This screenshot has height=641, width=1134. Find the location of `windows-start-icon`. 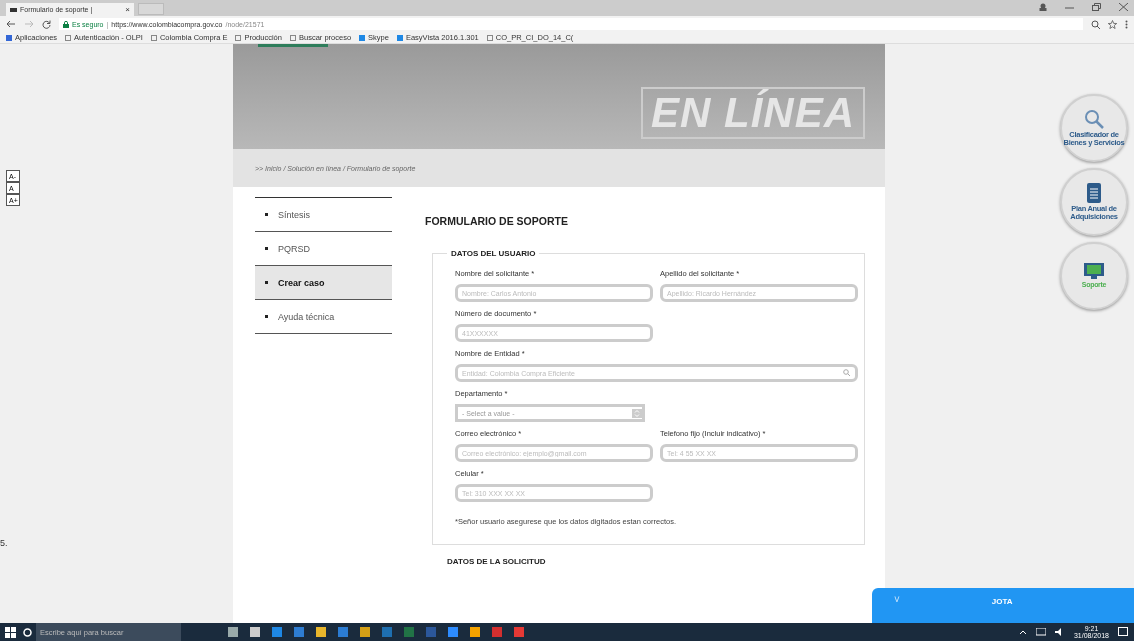

windows-start-icon is located at coordinates (10, 632).